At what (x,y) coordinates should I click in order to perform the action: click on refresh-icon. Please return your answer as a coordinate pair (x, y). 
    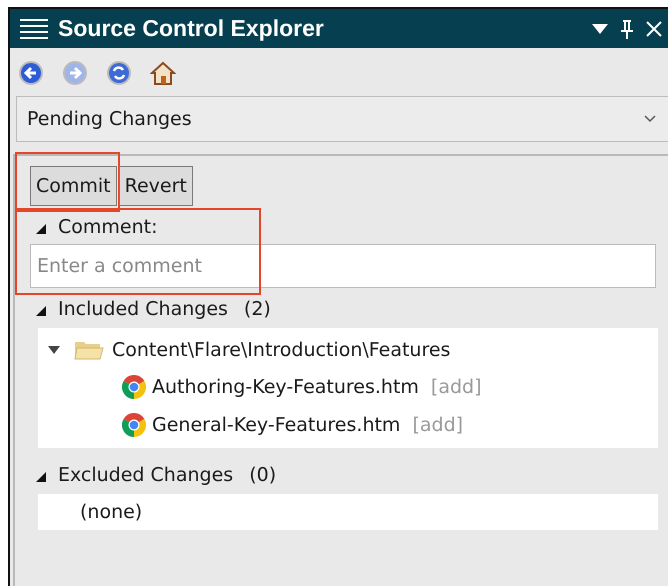
    Looking at the image, I should click on (119, 73).